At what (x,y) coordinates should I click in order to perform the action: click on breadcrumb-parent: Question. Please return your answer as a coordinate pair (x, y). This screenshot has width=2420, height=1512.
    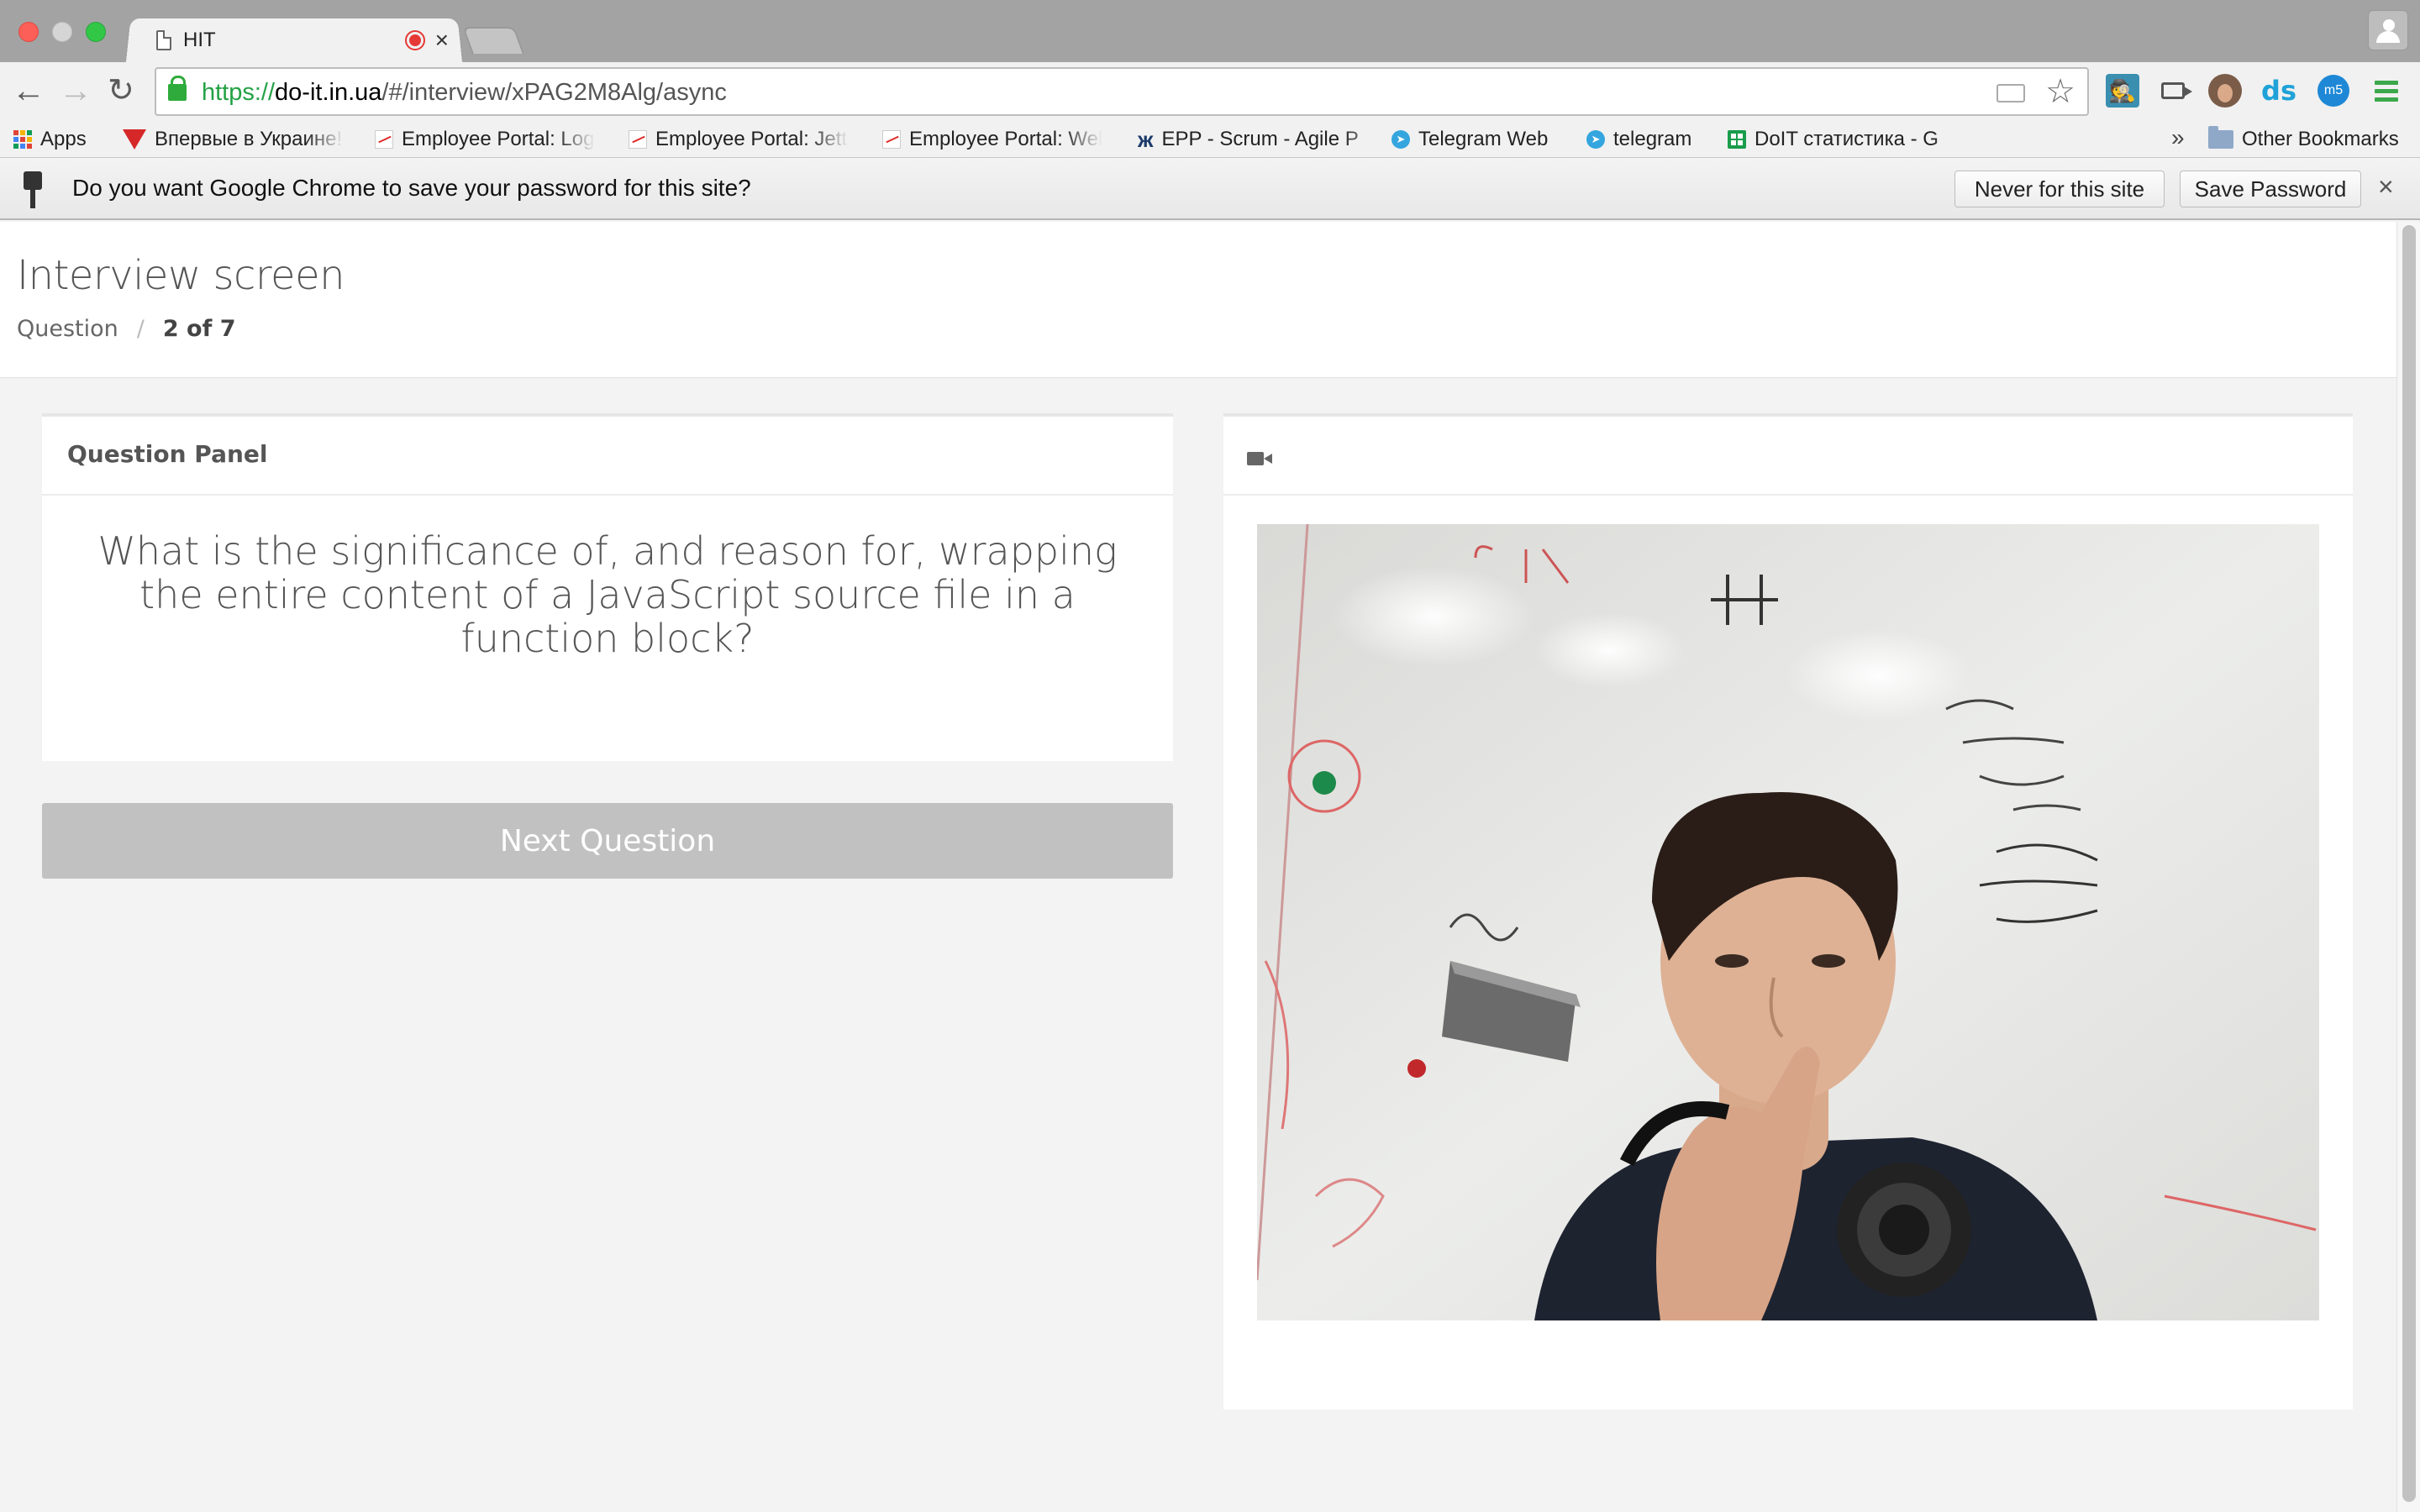
    Looking at the image, I should click on (67, 329).